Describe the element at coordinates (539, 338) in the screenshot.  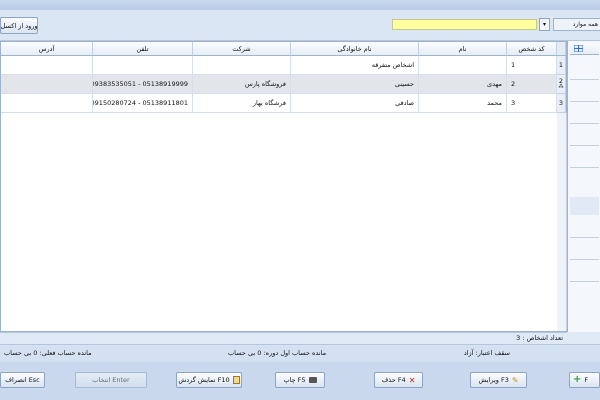
I see `persons-count: تعداد اشخاص : 3` at that location.